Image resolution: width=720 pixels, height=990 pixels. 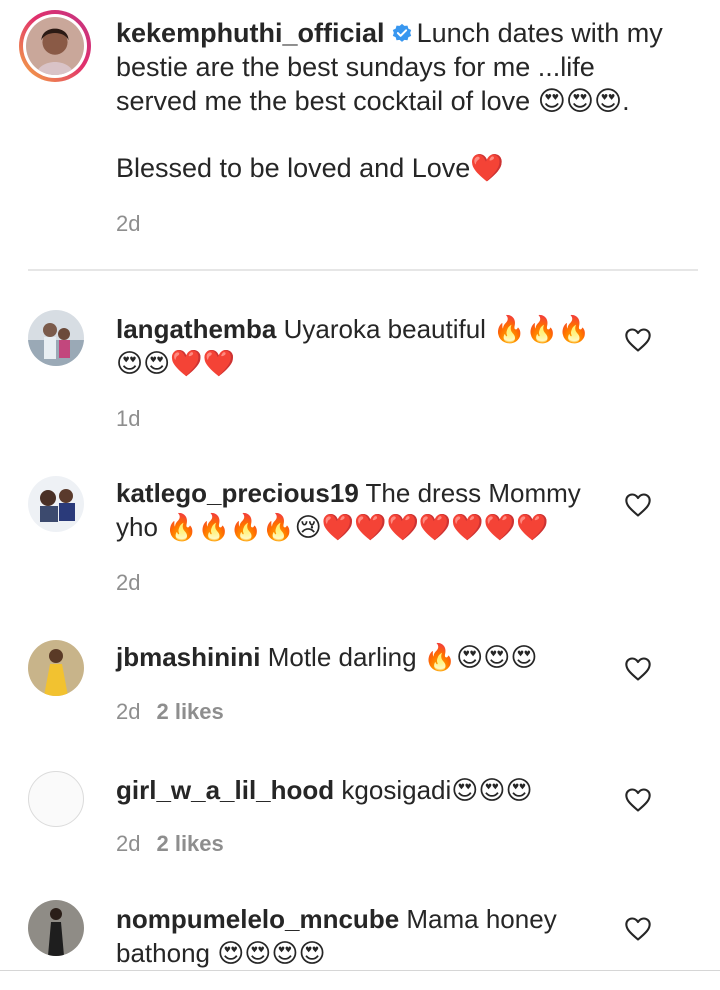 I want to click on comment-time: 1d, so click(x=128, y=418).